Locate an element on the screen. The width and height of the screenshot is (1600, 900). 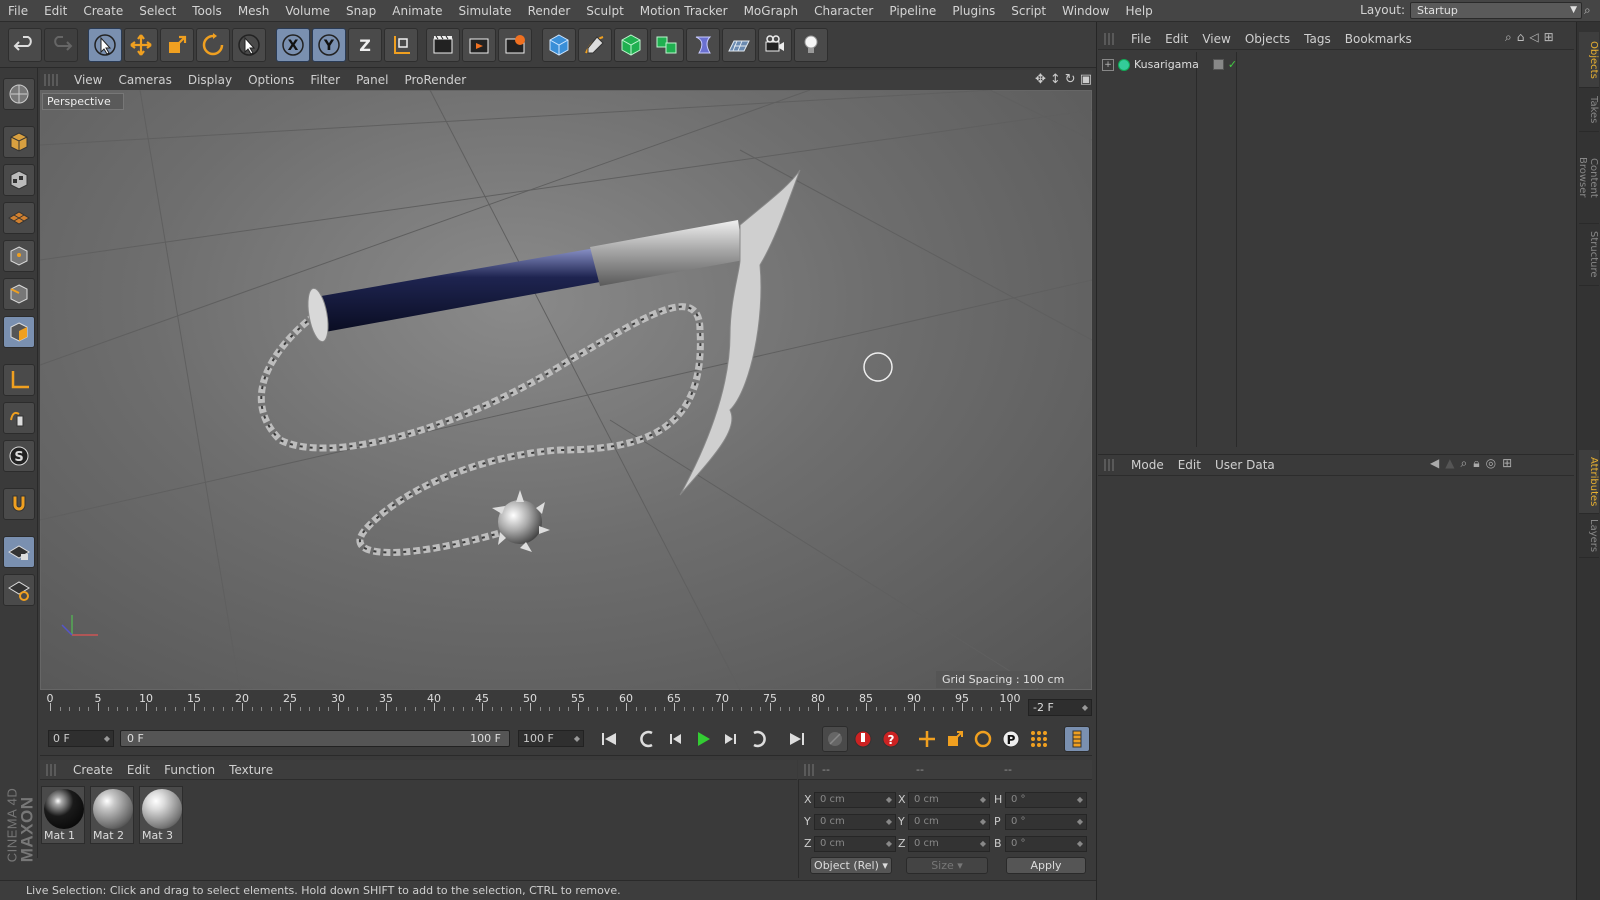
tab-objects: Objects is located at coordinates (1589, 60).